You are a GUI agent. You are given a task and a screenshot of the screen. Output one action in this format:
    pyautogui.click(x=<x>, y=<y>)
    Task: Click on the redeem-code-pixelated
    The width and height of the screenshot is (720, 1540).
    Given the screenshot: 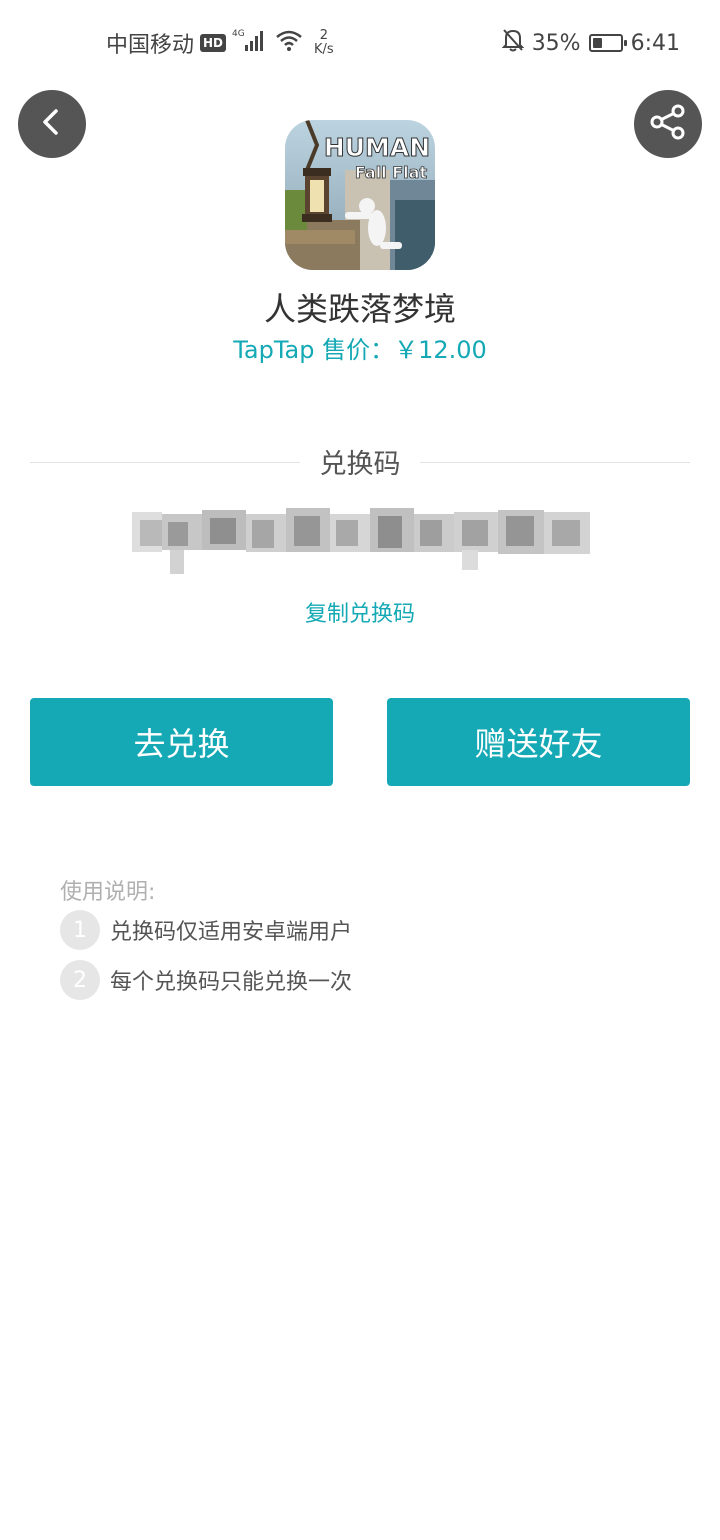 What is the action you would take?
    pyautogui.click(x=362, y=540)
    